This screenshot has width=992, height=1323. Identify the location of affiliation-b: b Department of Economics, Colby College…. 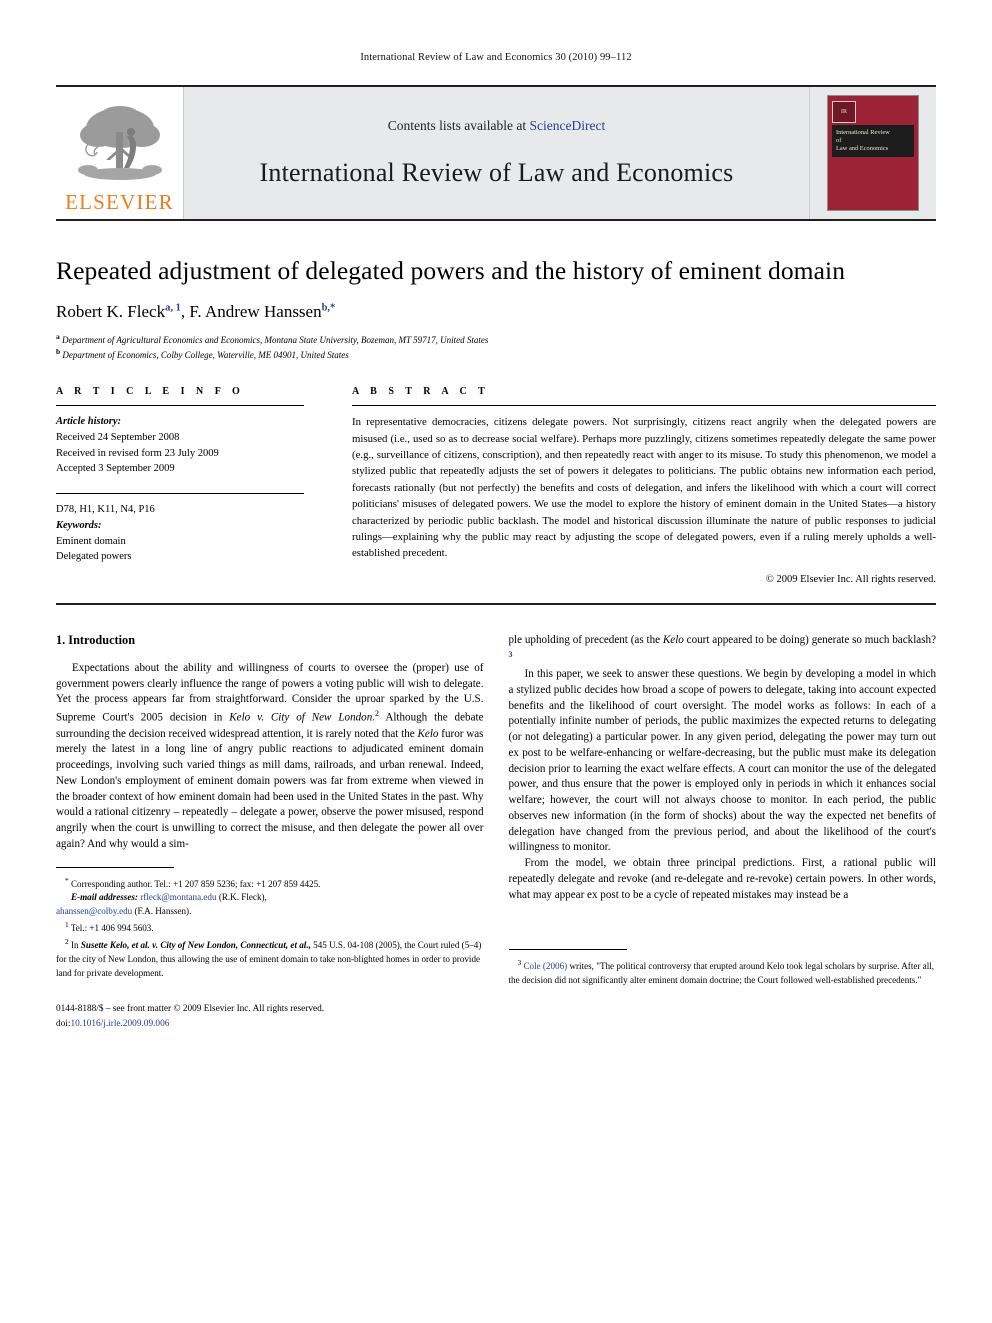
(496, 354).